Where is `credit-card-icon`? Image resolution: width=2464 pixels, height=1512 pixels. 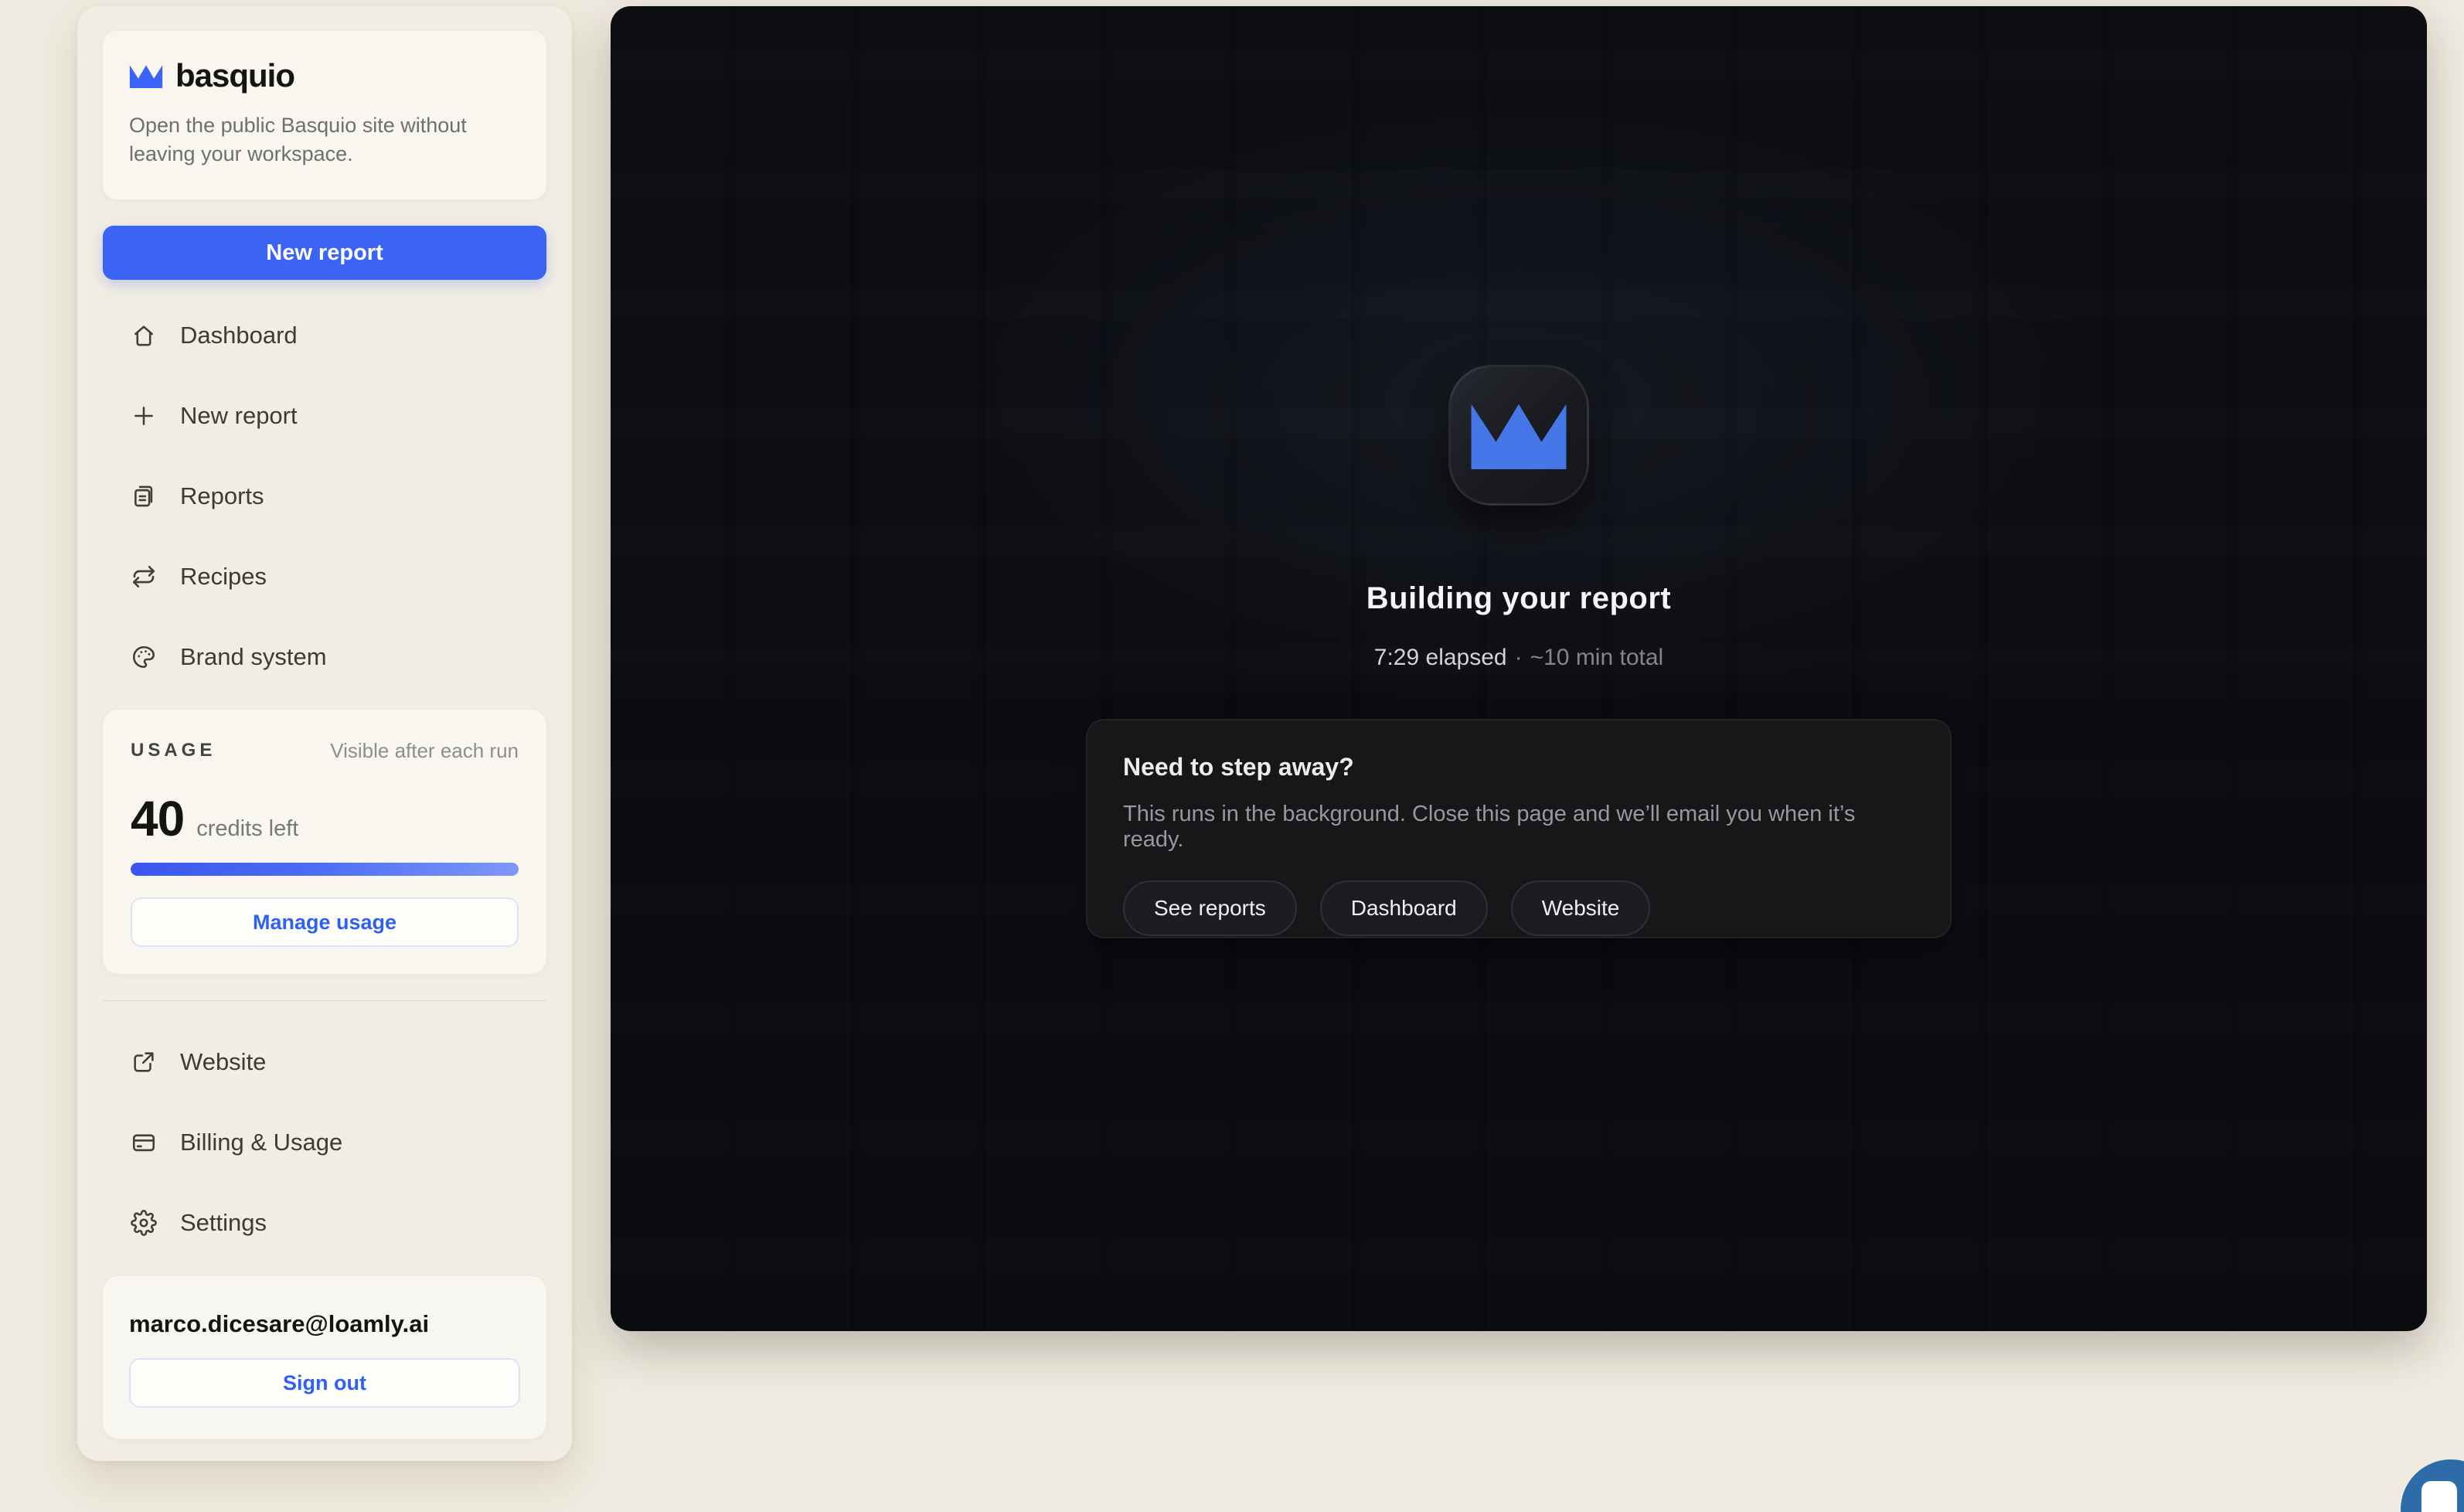
credit-card-icon is located at coordinates (143, 1143).